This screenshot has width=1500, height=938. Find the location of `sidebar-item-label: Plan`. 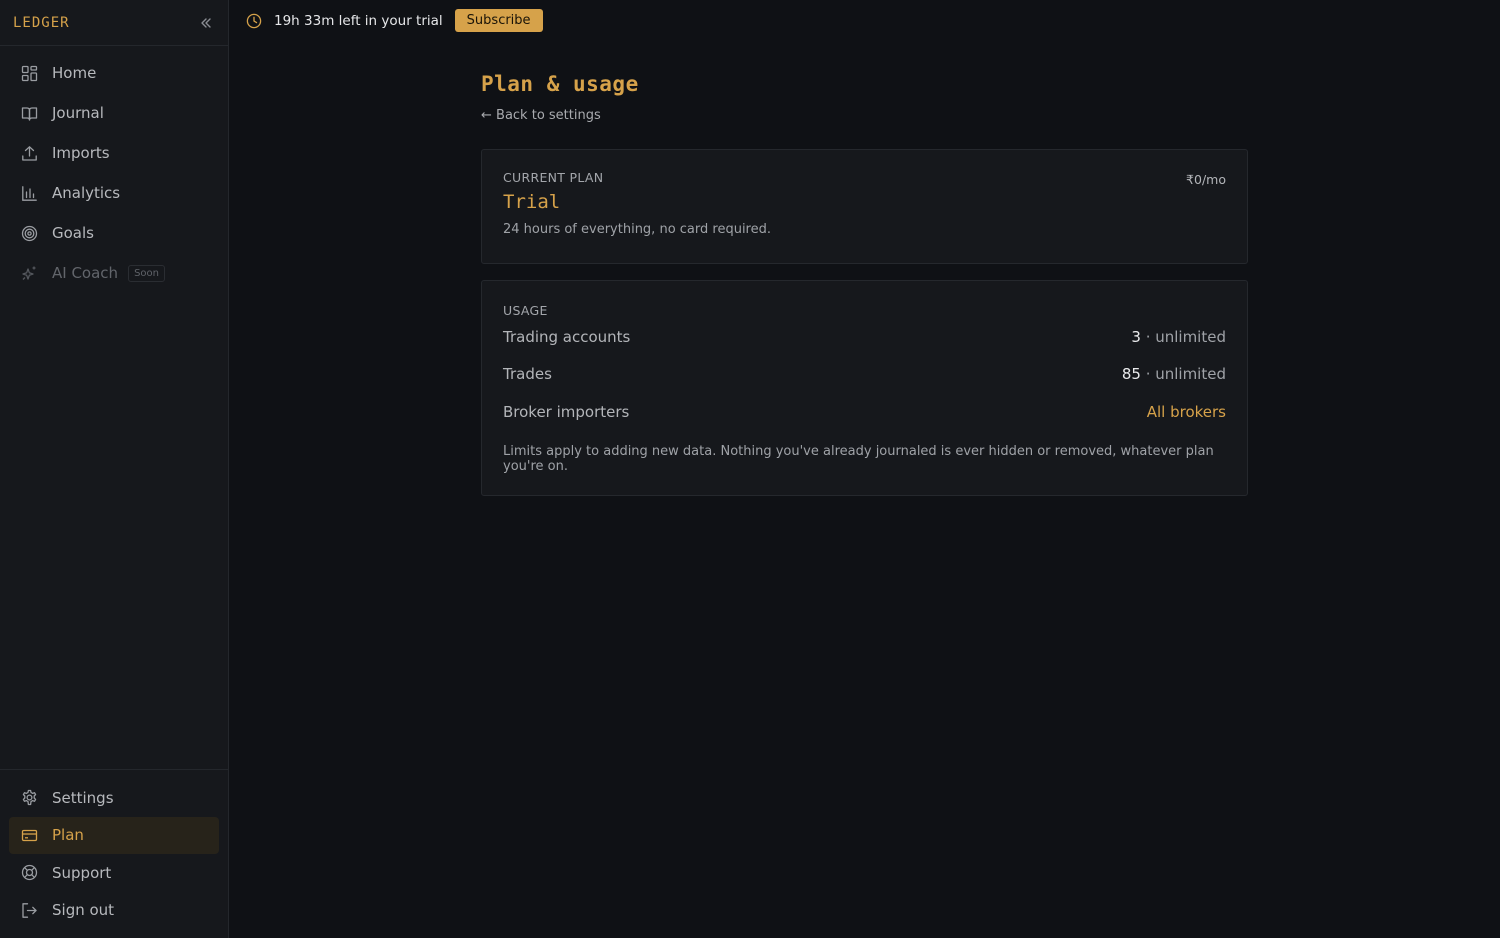

sidebar-item-label: Plan is located at coordinates (68, 835).